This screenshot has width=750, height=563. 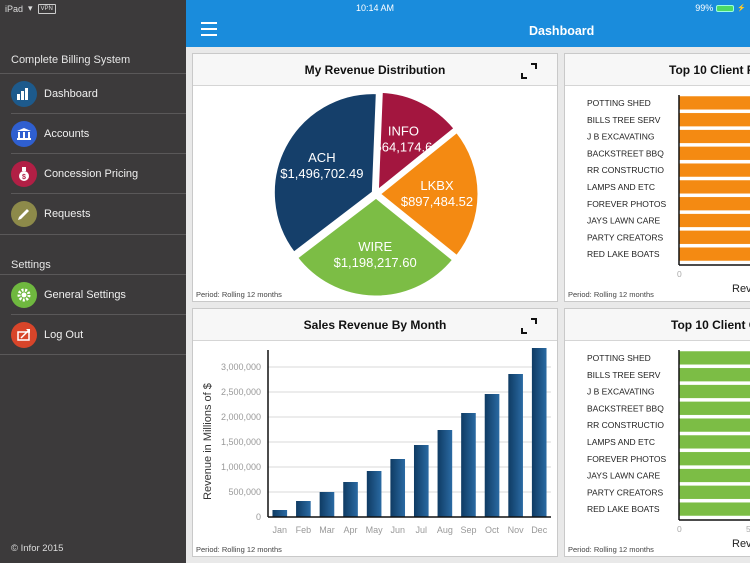 What do you see at coordinates (725, 8) in the screenshot?
I see `battery-icon` at bounding box center [725, 8].